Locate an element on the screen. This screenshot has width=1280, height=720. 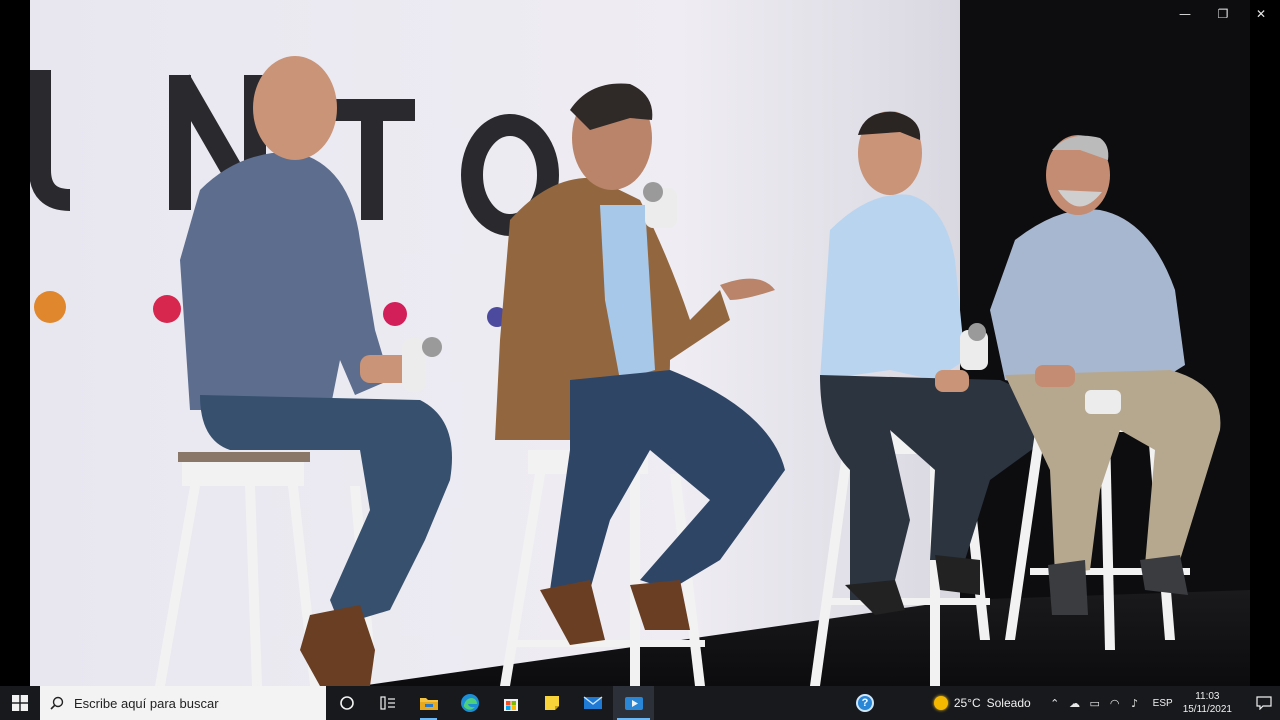
taskbar-edge is located at coordinates (469, 703).